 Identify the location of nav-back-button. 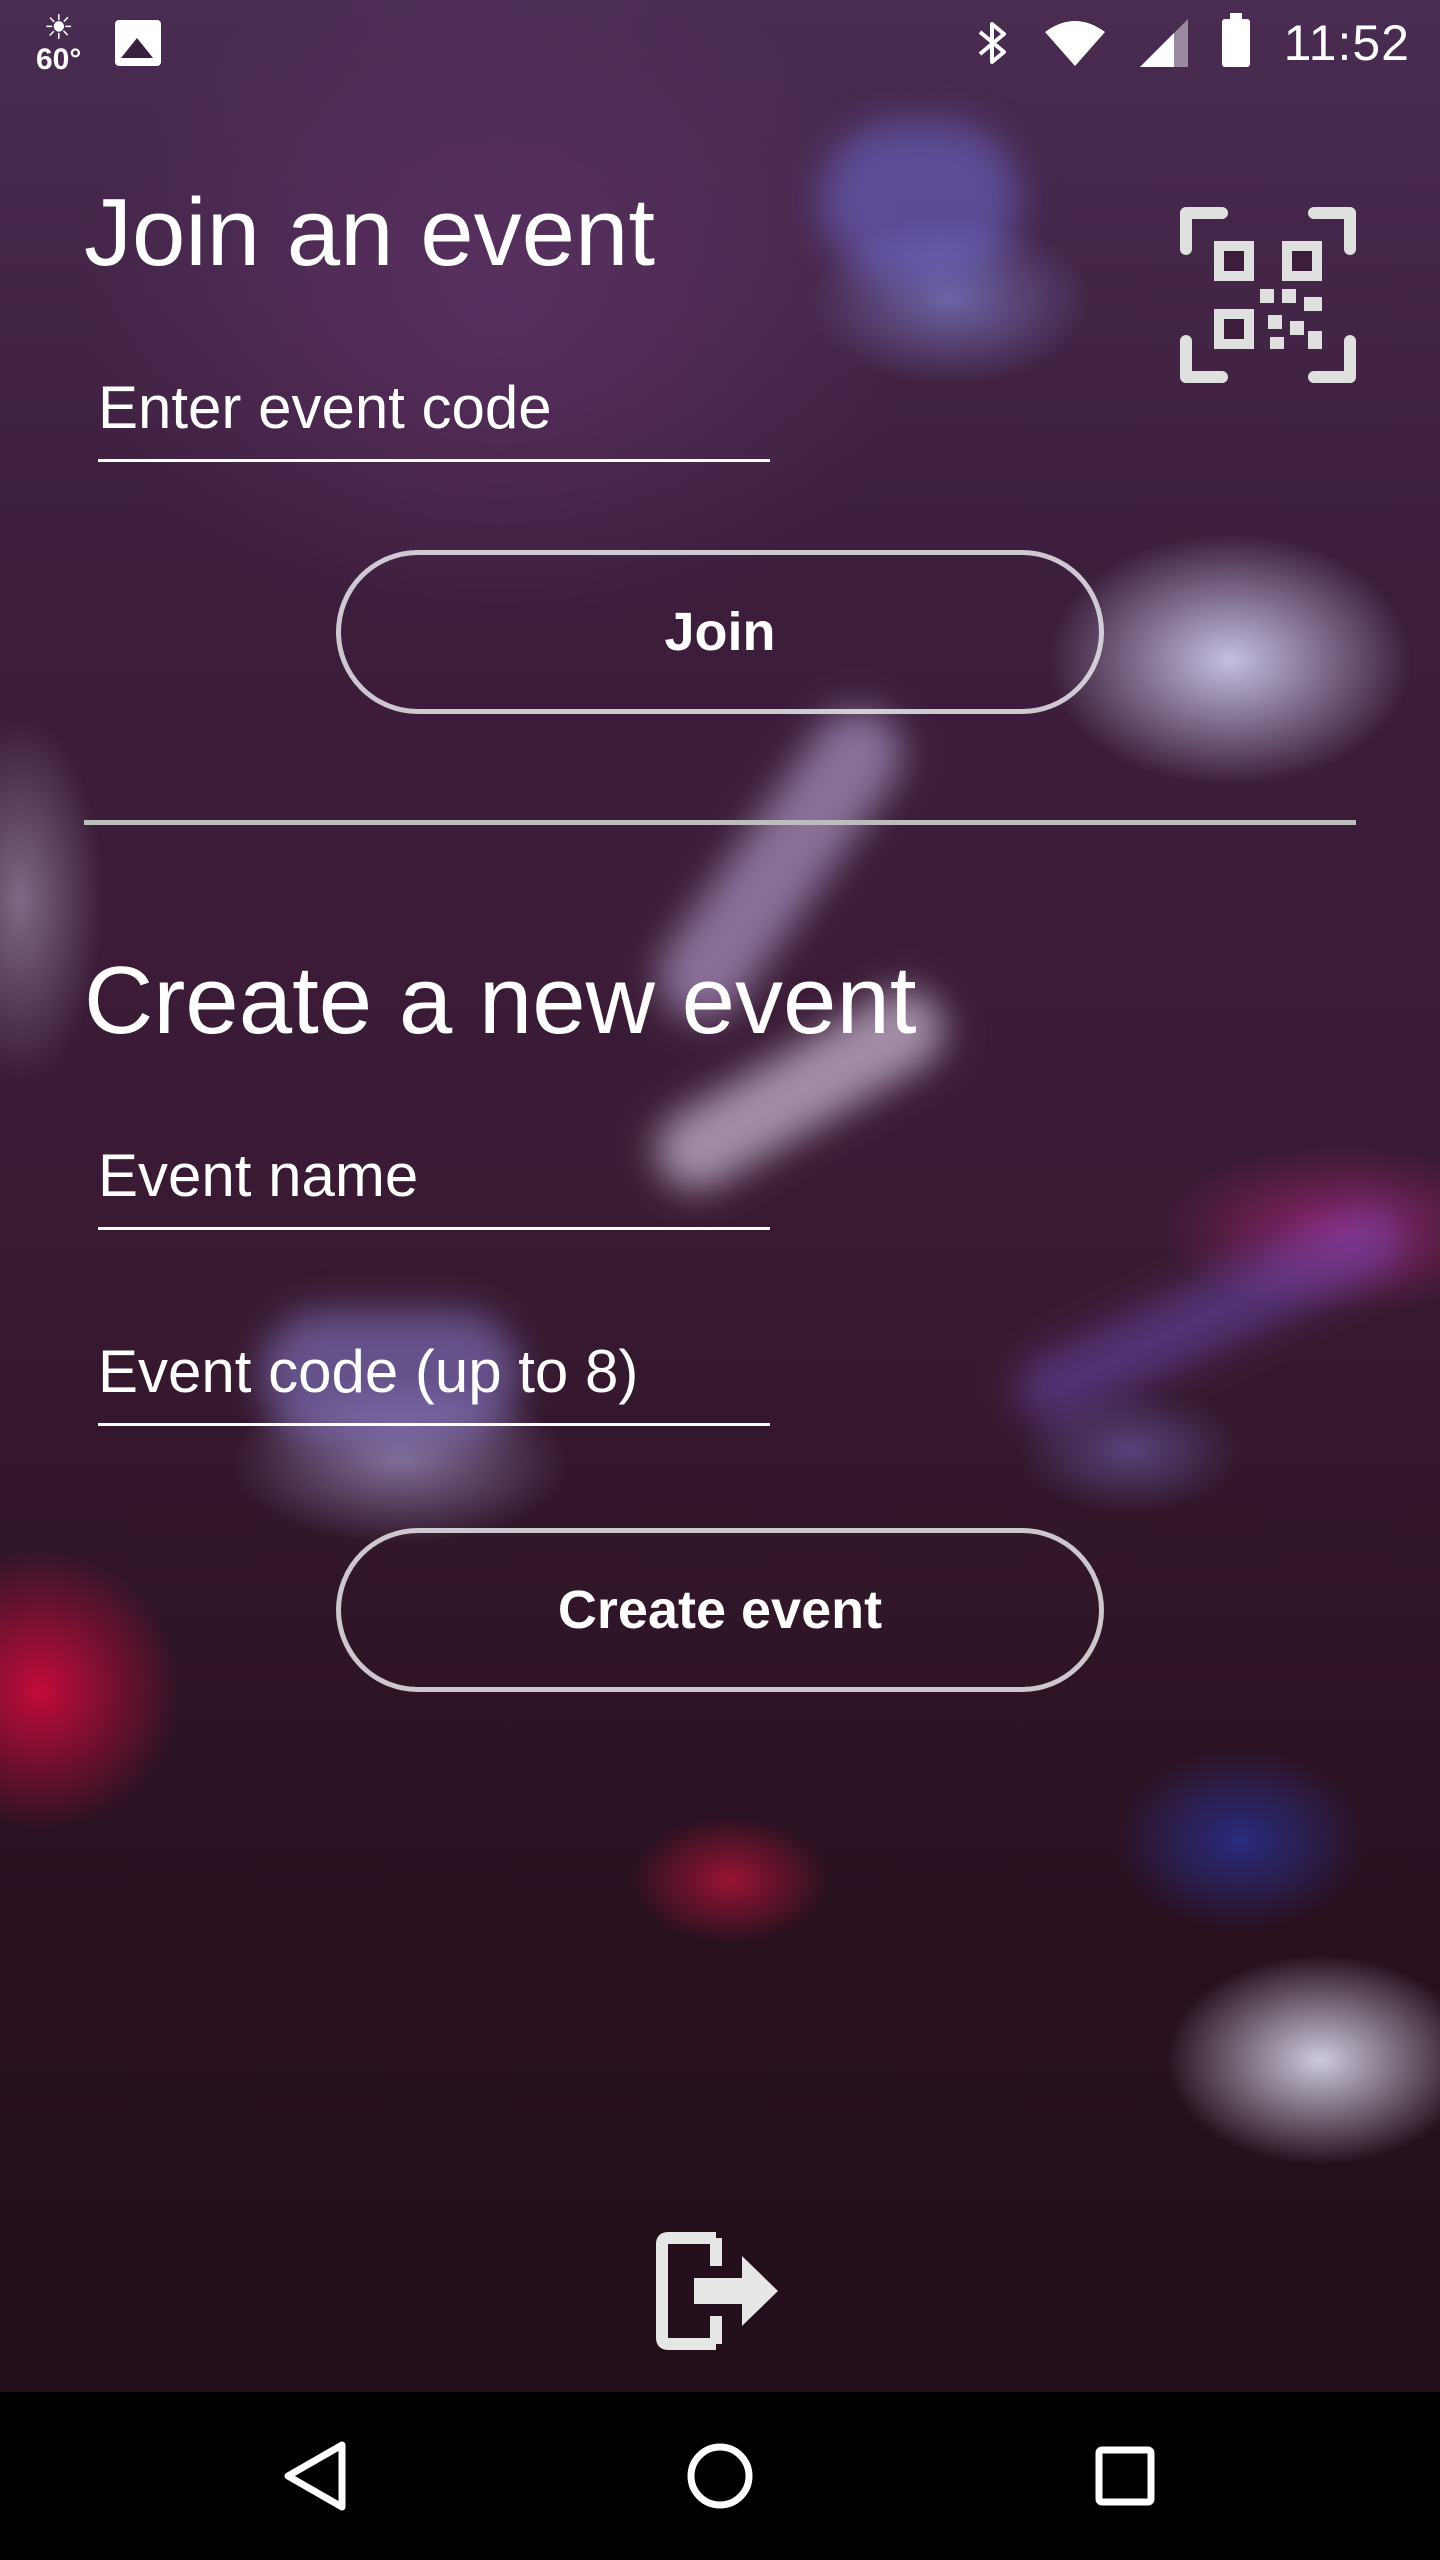
(315, 2476).